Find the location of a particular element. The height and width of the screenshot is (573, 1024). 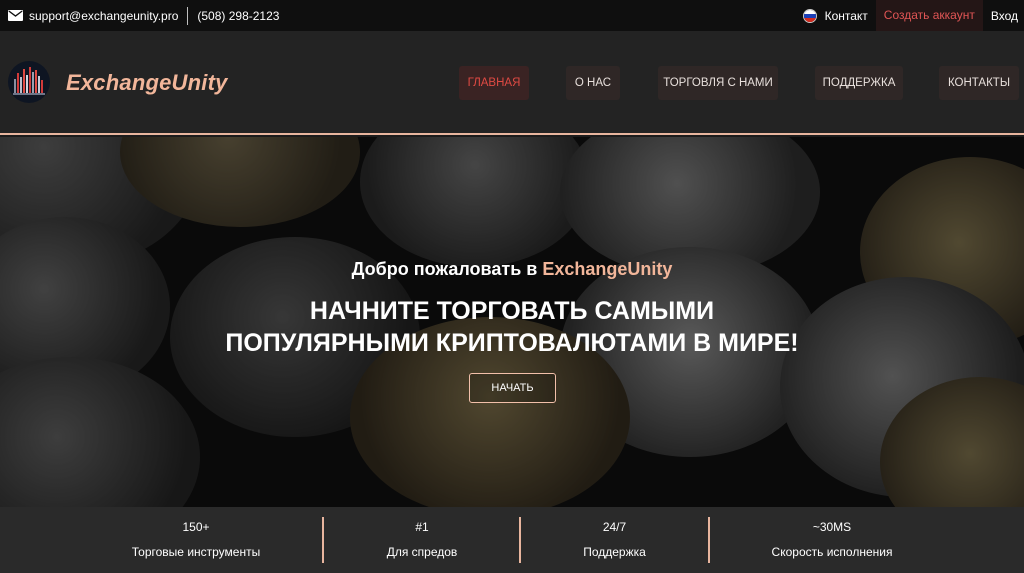

nav-home: ГЛАВНАЯ is located at coordinates (494, 83).